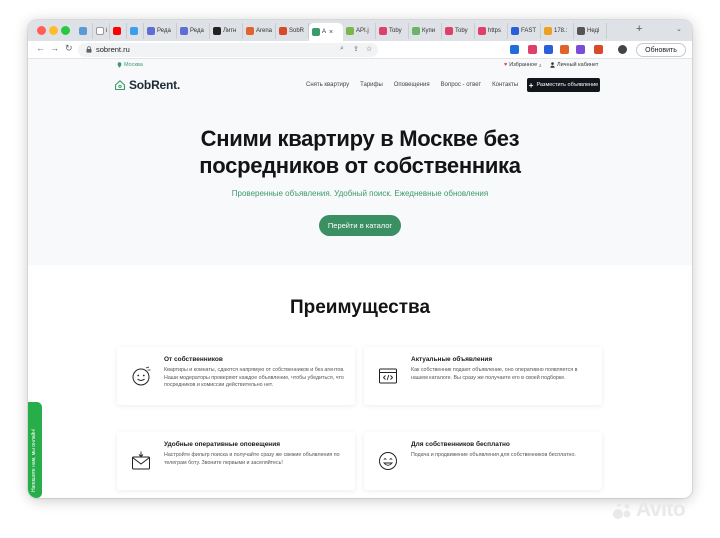 The image size is (720, 538). Describe the element at coordinates (230, 31) in the screenshot. I see `tab-label: Литн` at that location.